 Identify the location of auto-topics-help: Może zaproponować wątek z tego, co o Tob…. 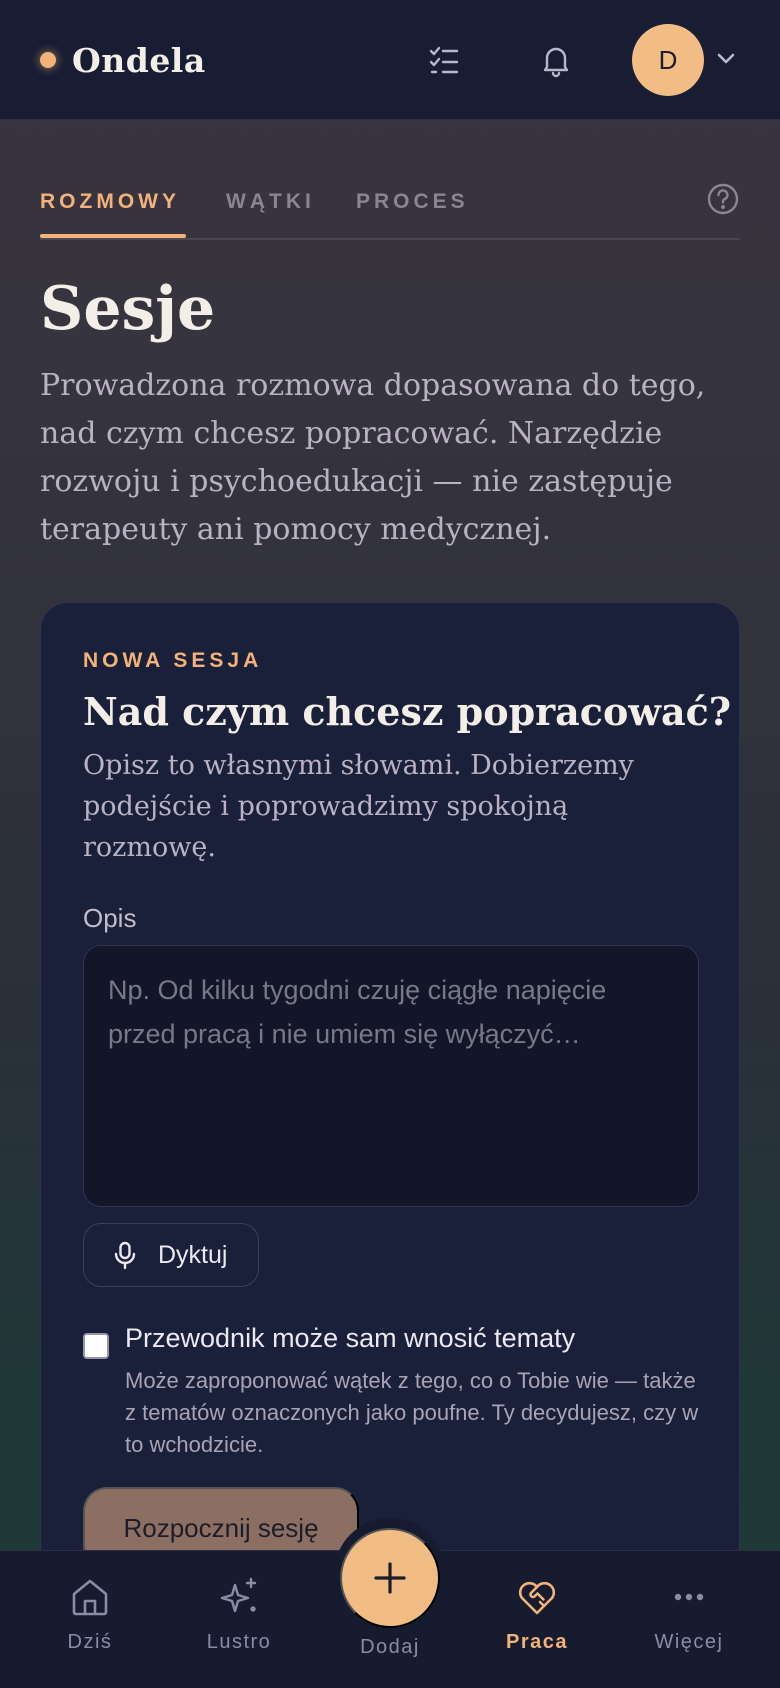
(412, 1412).